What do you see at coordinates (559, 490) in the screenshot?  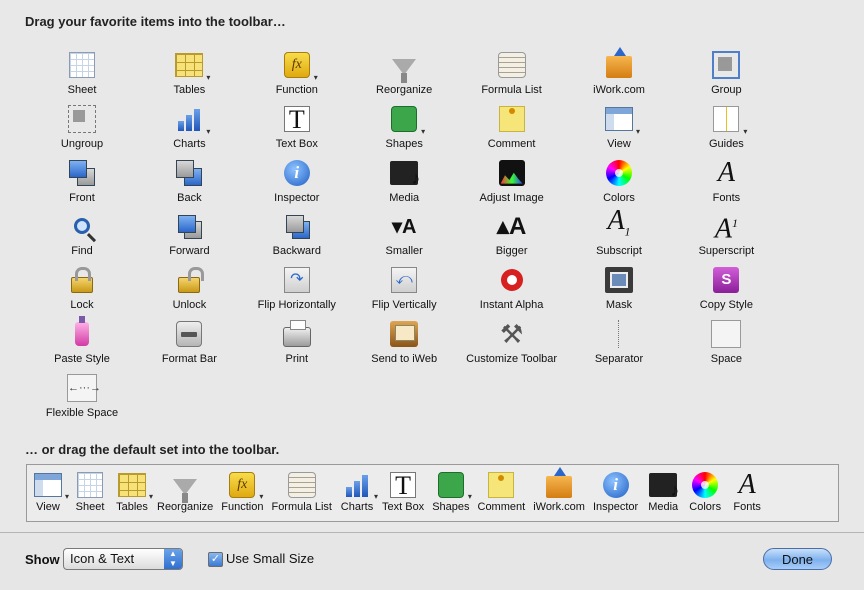 I see `default-set-item-iwork: iWork.com` at bounding box center [559, 490].